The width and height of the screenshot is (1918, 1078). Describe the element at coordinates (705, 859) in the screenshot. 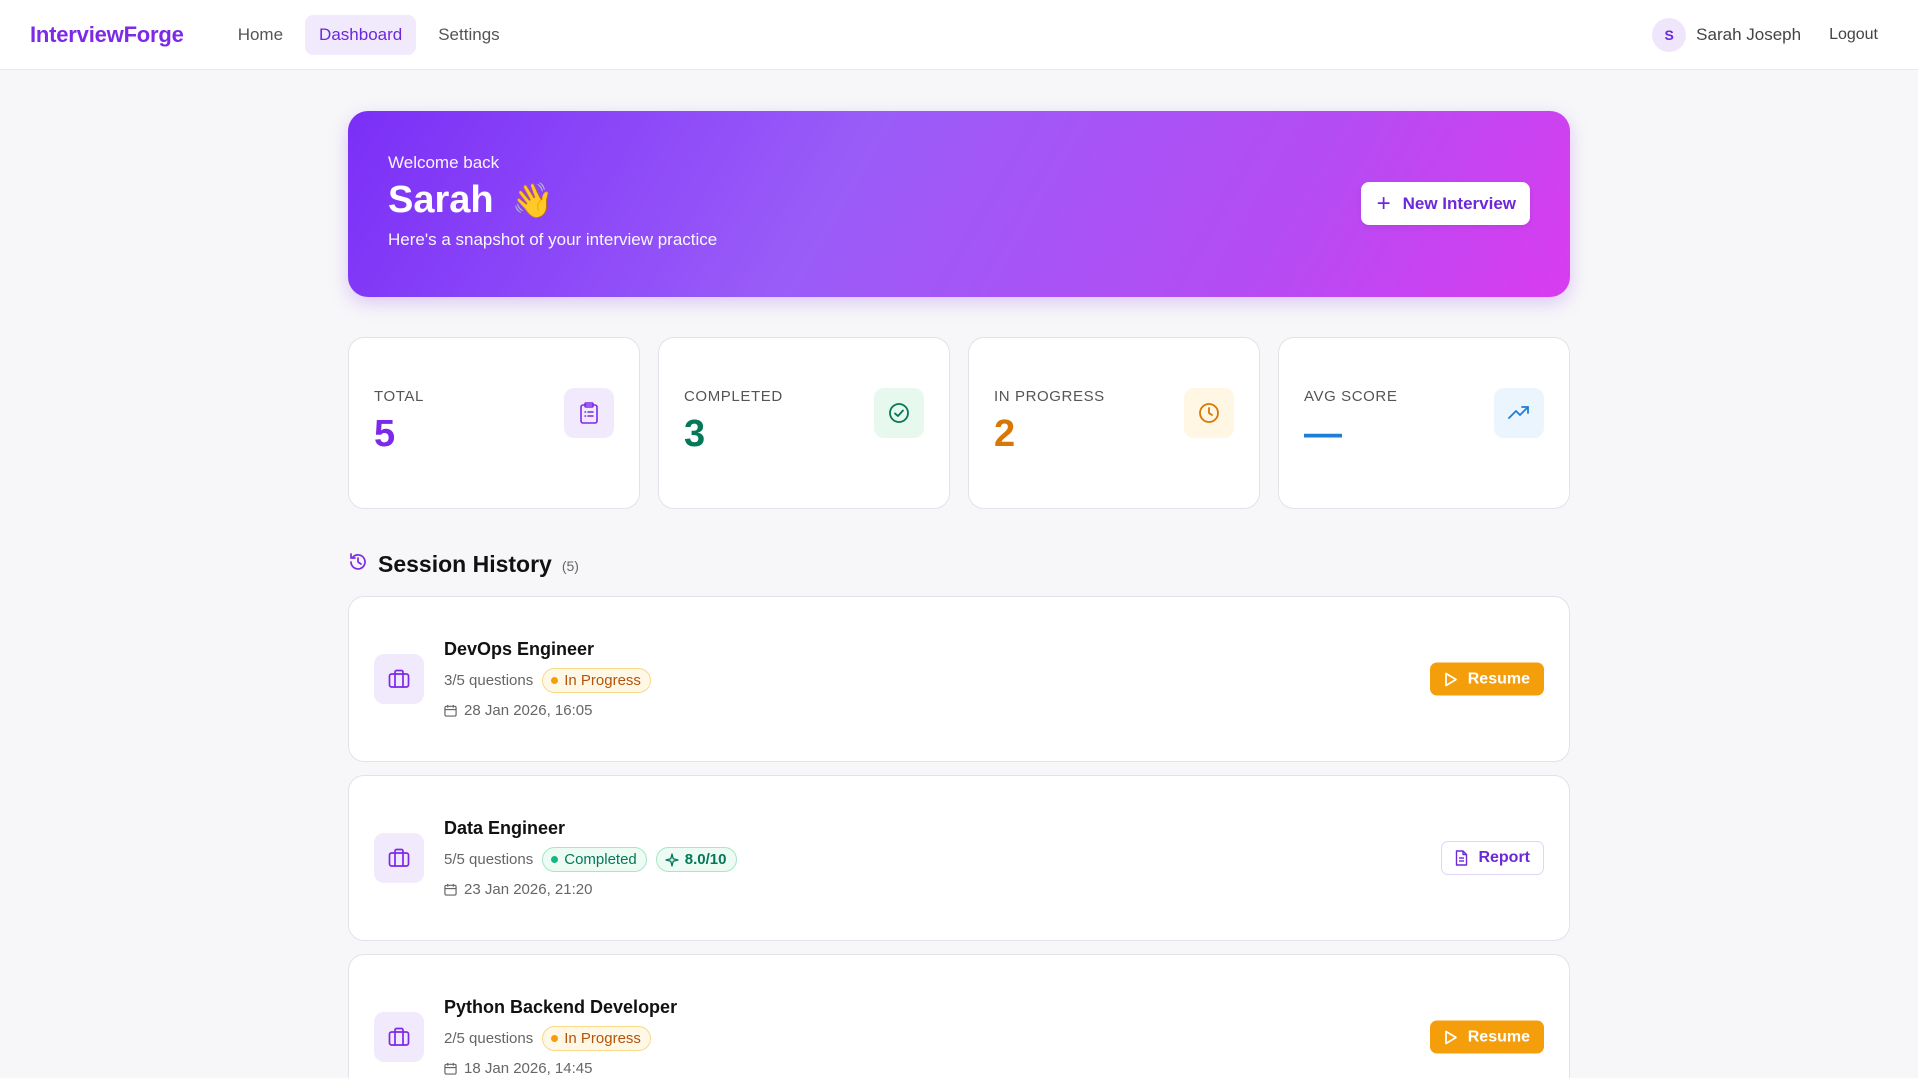

I see `score-value: 8.0/10` at that location.